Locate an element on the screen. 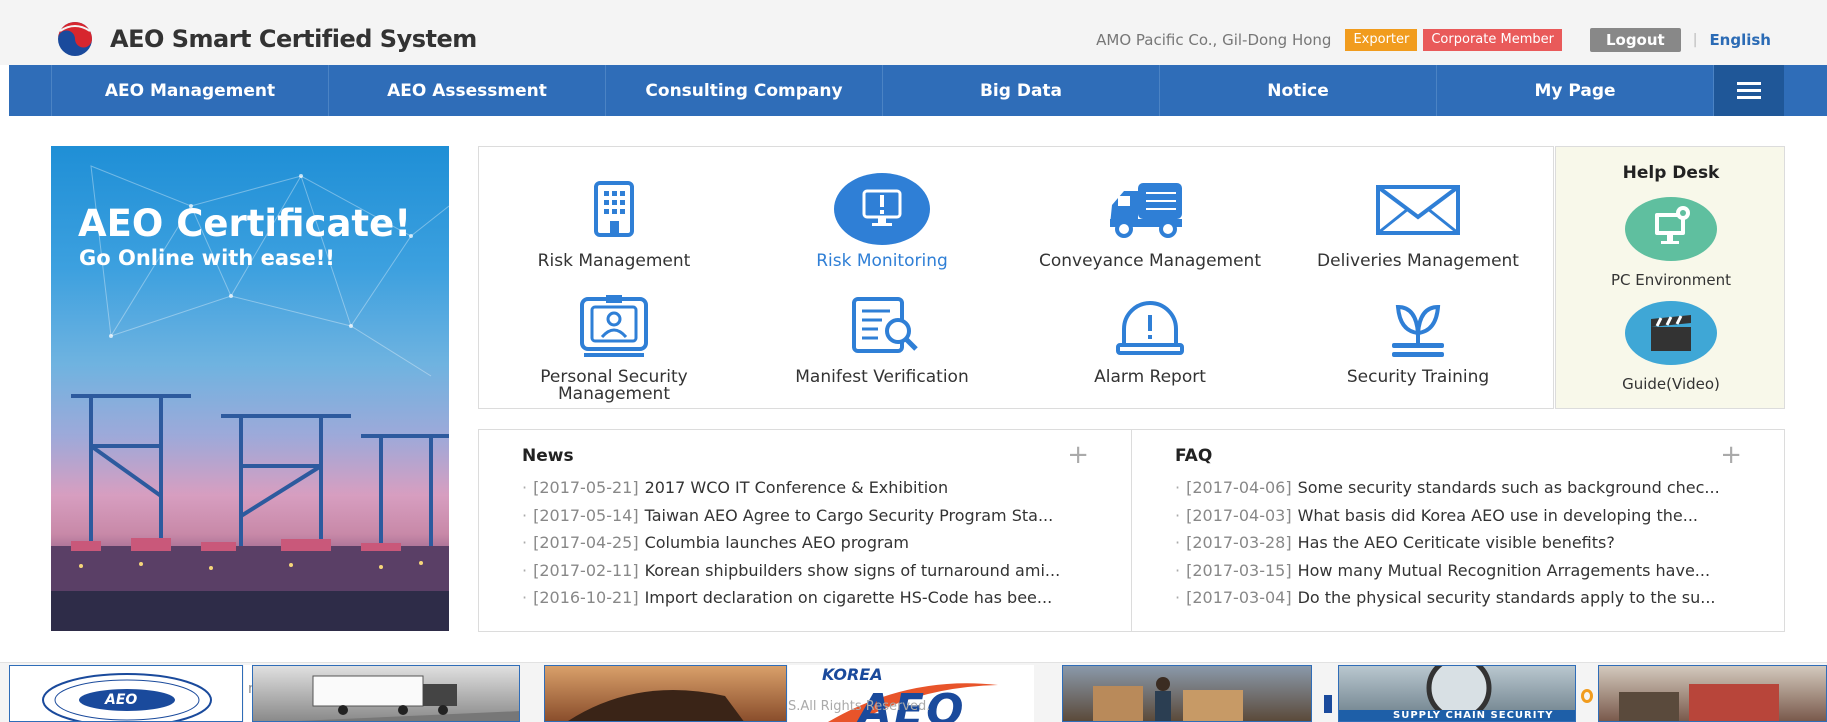 The width and height of the screenshot is (1827, 722). quick-manifest-verification: Manifest Verification is located at coordinates (882, 339).